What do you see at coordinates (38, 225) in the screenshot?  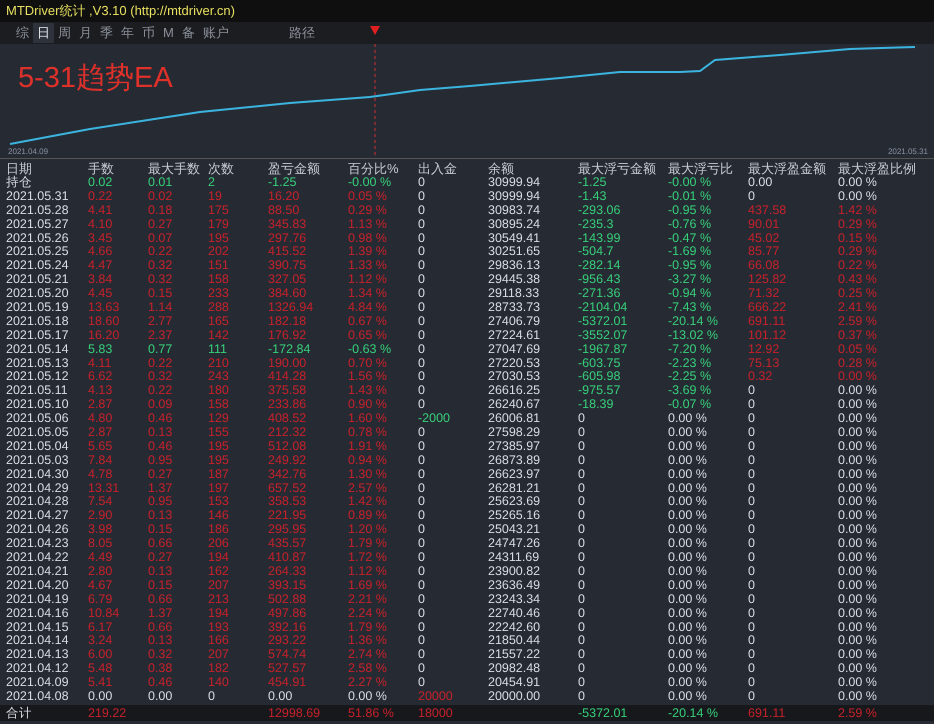 I see `table-cell-text: 2021.05.27` at bounding box center [38, 225].